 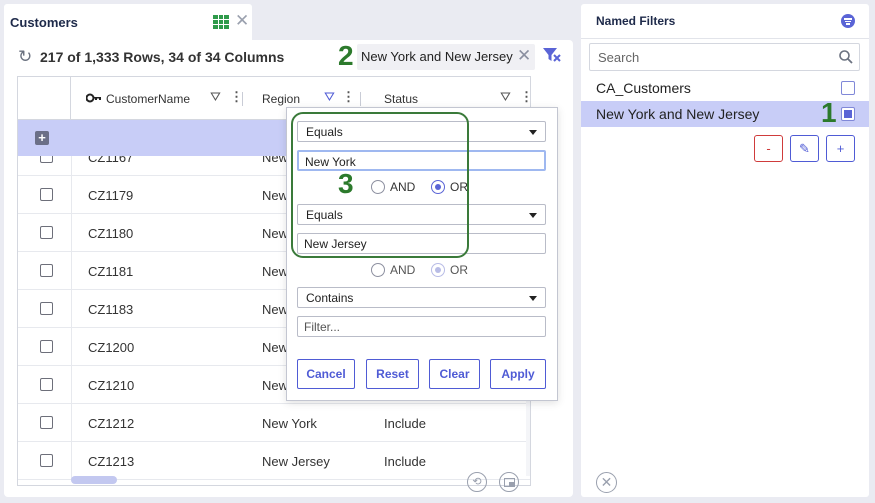 What do you see at coordinates (111, 423) in the screenshot?
I see `cell-customername: CZ1212` at bounding box center [111, 423].